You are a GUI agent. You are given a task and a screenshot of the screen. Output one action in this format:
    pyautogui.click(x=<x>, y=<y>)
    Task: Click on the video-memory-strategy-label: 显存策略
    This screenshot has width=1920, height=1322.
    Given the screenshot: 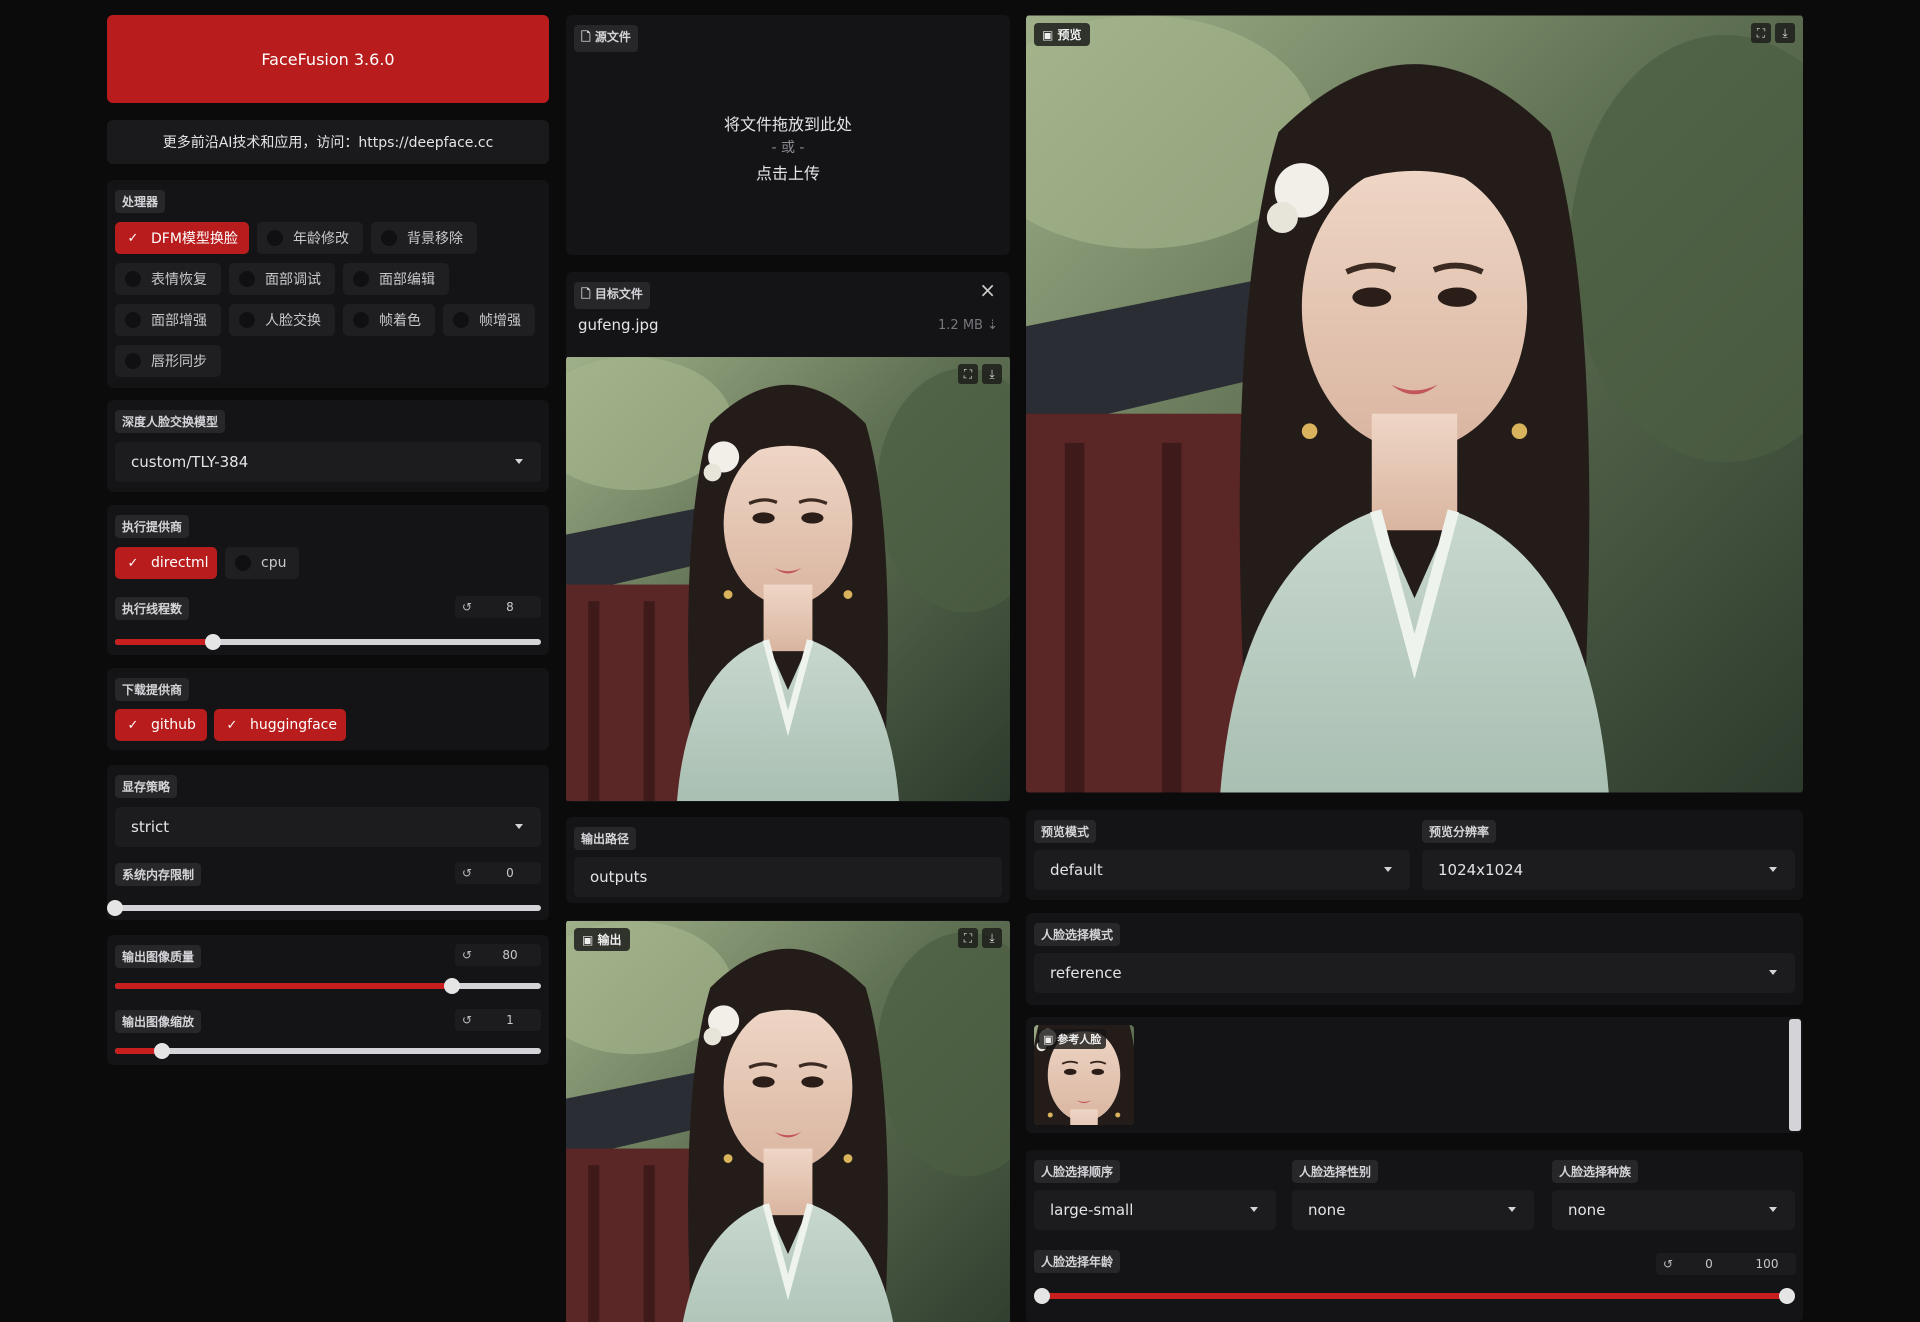 What is the action you would take?
    pyautogui.click(x=146, y=786)
    